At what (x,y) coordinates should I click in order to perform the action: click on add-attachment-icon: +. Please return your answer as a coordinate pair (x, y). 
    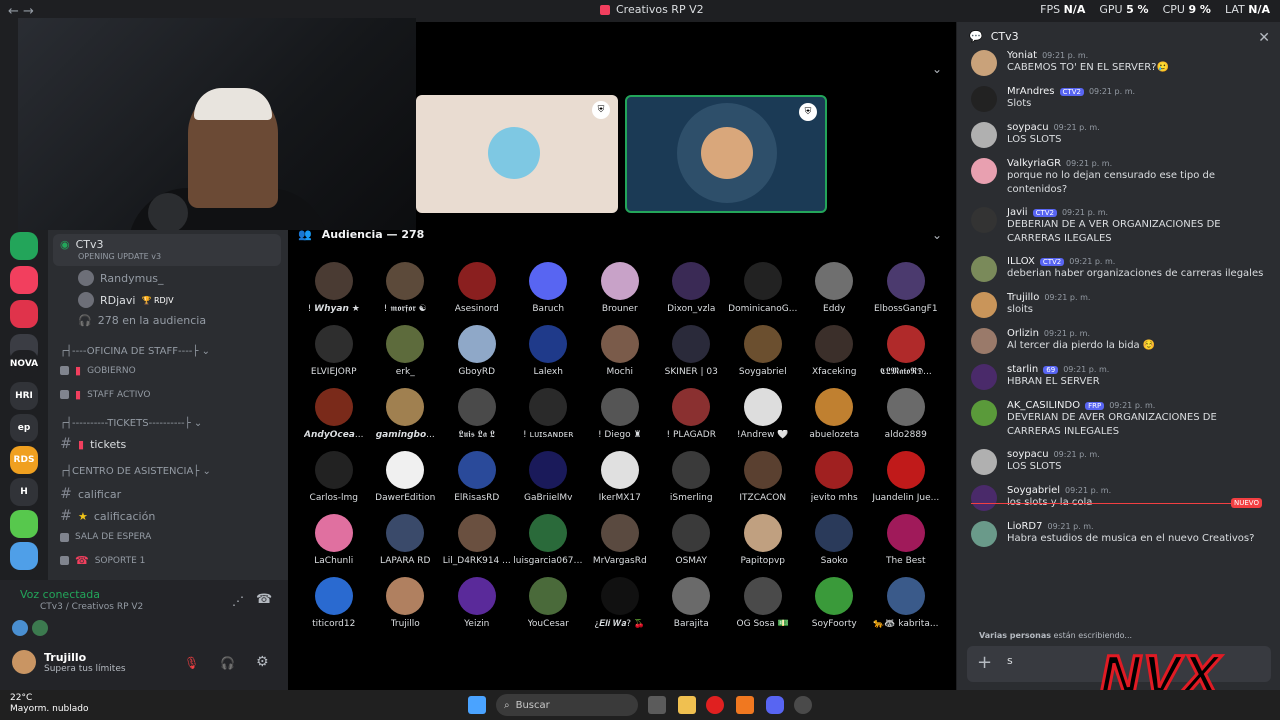
    Looking at the image, I should click on (984, 662).